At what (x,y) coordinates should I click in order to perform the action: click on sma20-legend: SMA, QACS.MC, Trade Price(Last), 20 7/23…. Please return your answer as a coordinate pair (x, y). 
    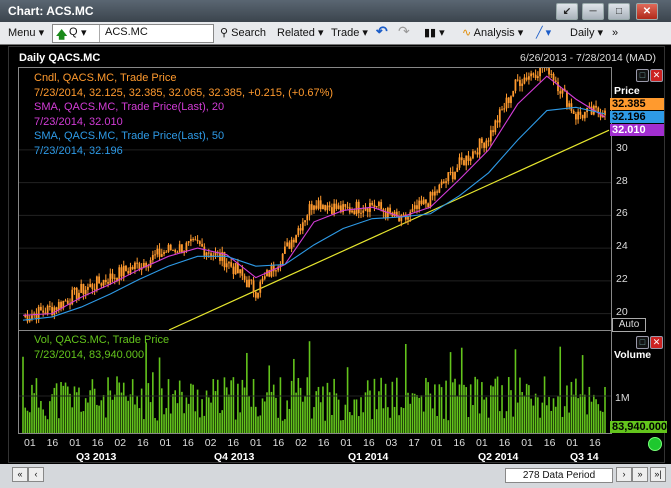
    Looking at the image, I should click on (129, 114).